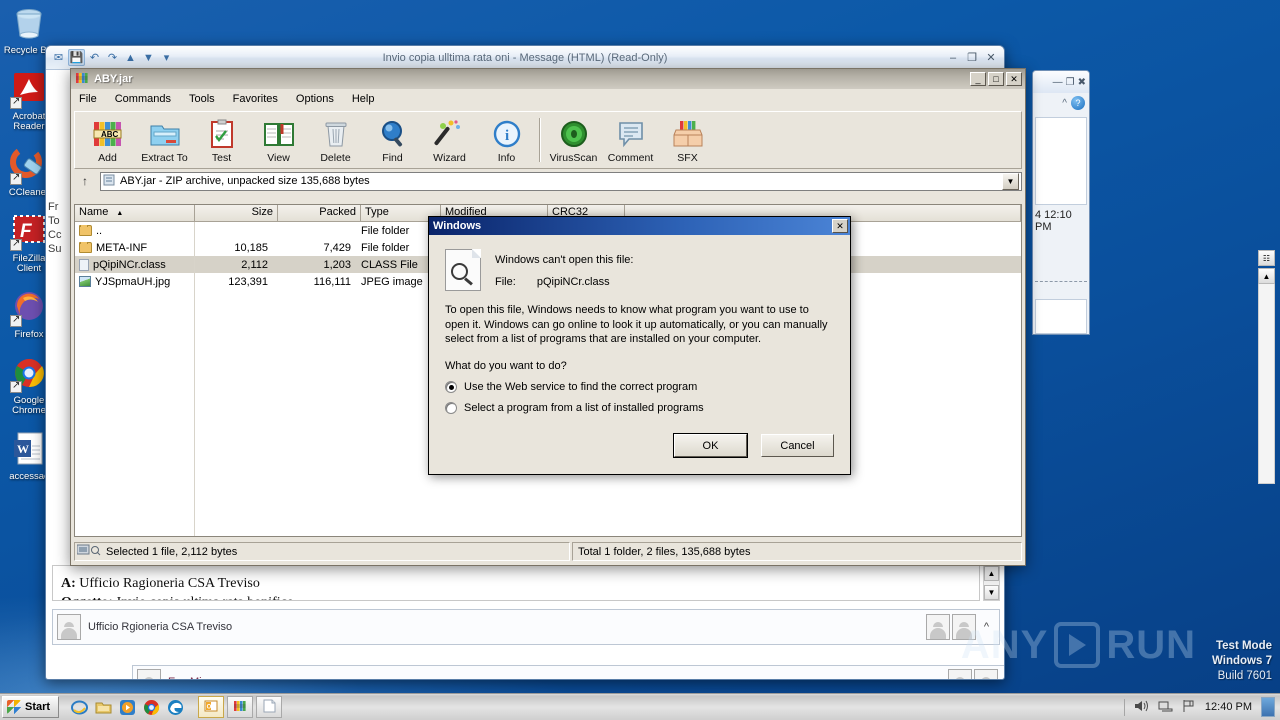 The width and height of the screenshot is (1280, 720). Describe the element at coordinates (135, 213) in the screenshot. I see `column-header-name: Name ▲` at that location.